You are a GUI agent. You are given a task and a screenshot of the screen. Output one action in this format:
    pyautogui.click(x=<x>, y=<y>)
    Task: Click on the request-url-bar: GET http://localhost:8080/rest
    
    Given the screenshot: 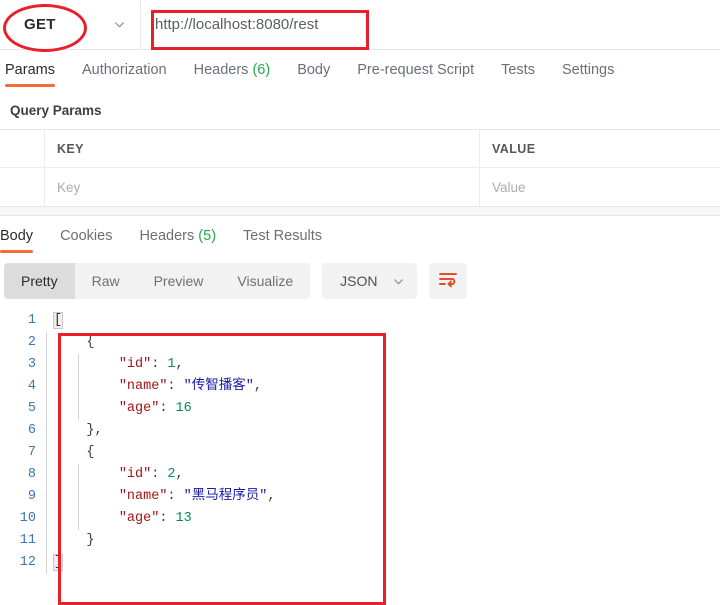 What is the action you would take?
    pyautogui.click(x=360, y=25)
    